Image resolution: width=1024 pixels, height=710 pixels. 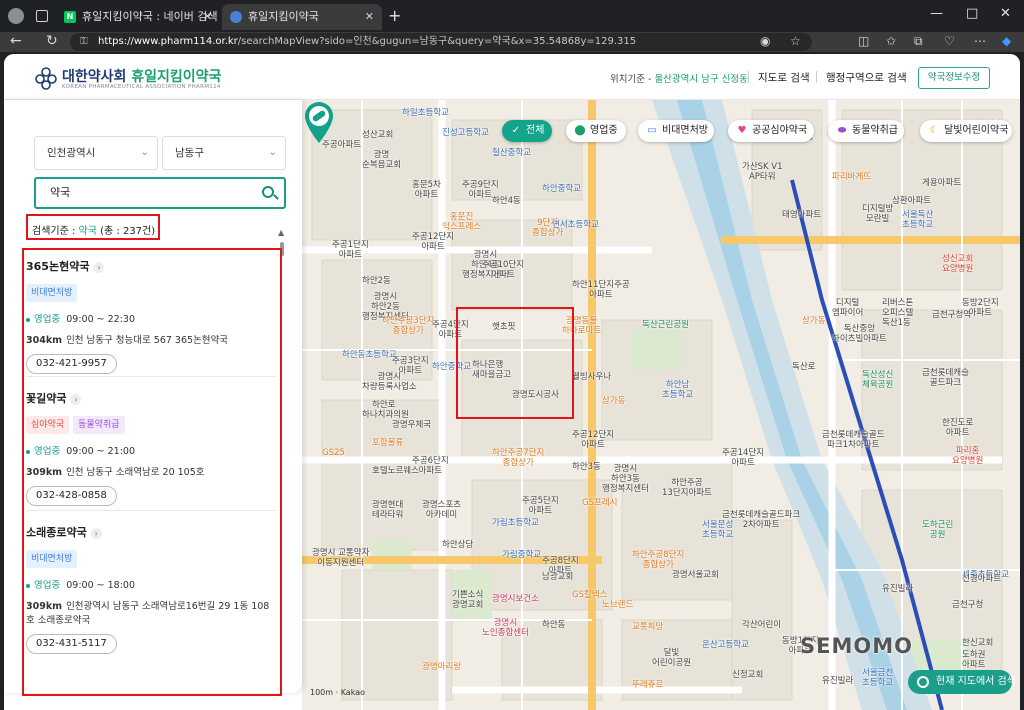 I want to click on copilot-icon: ◆, so click(x=1006, y=41).